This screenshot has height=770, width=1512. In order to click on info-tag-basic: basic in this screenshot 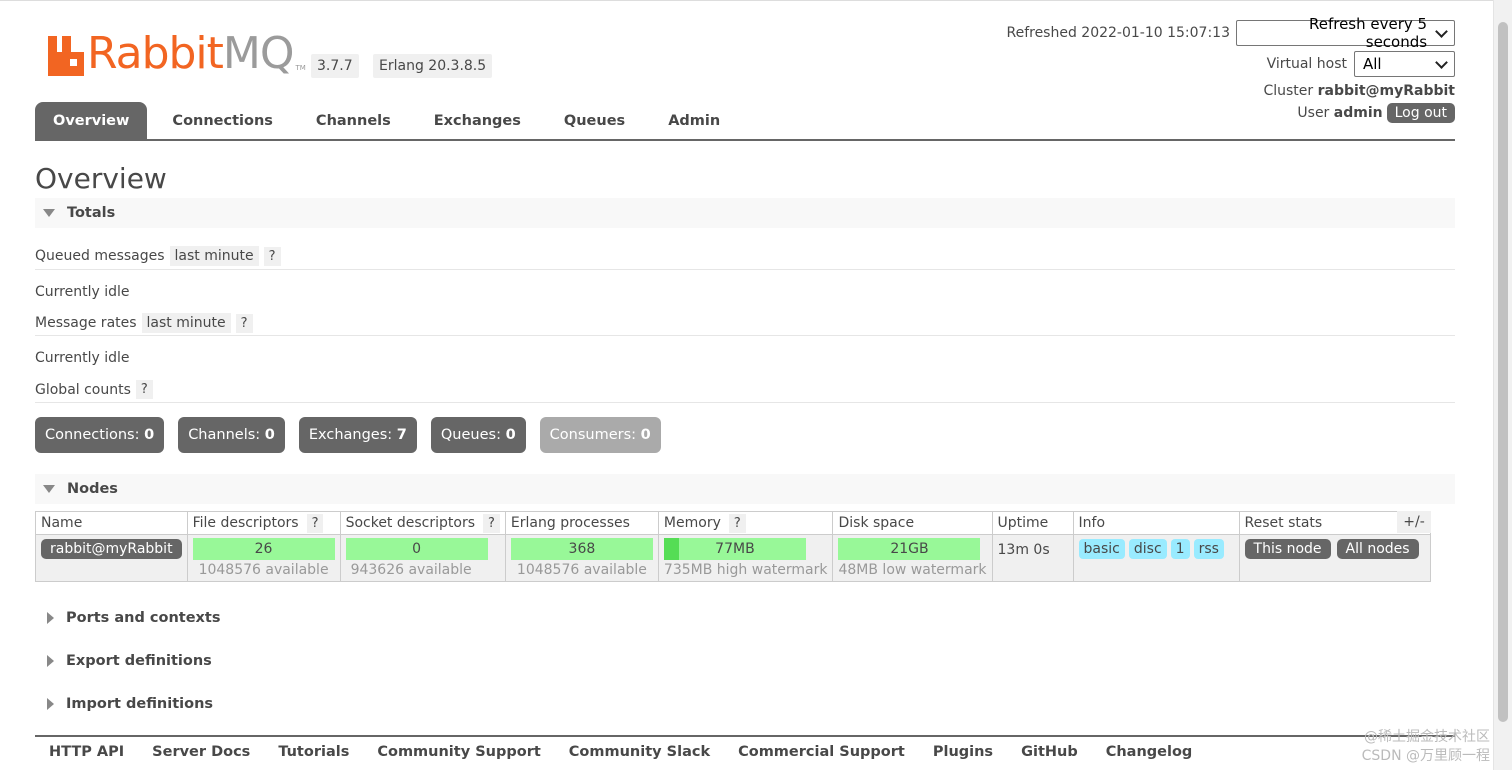, I will do `click(1101, 549)`.